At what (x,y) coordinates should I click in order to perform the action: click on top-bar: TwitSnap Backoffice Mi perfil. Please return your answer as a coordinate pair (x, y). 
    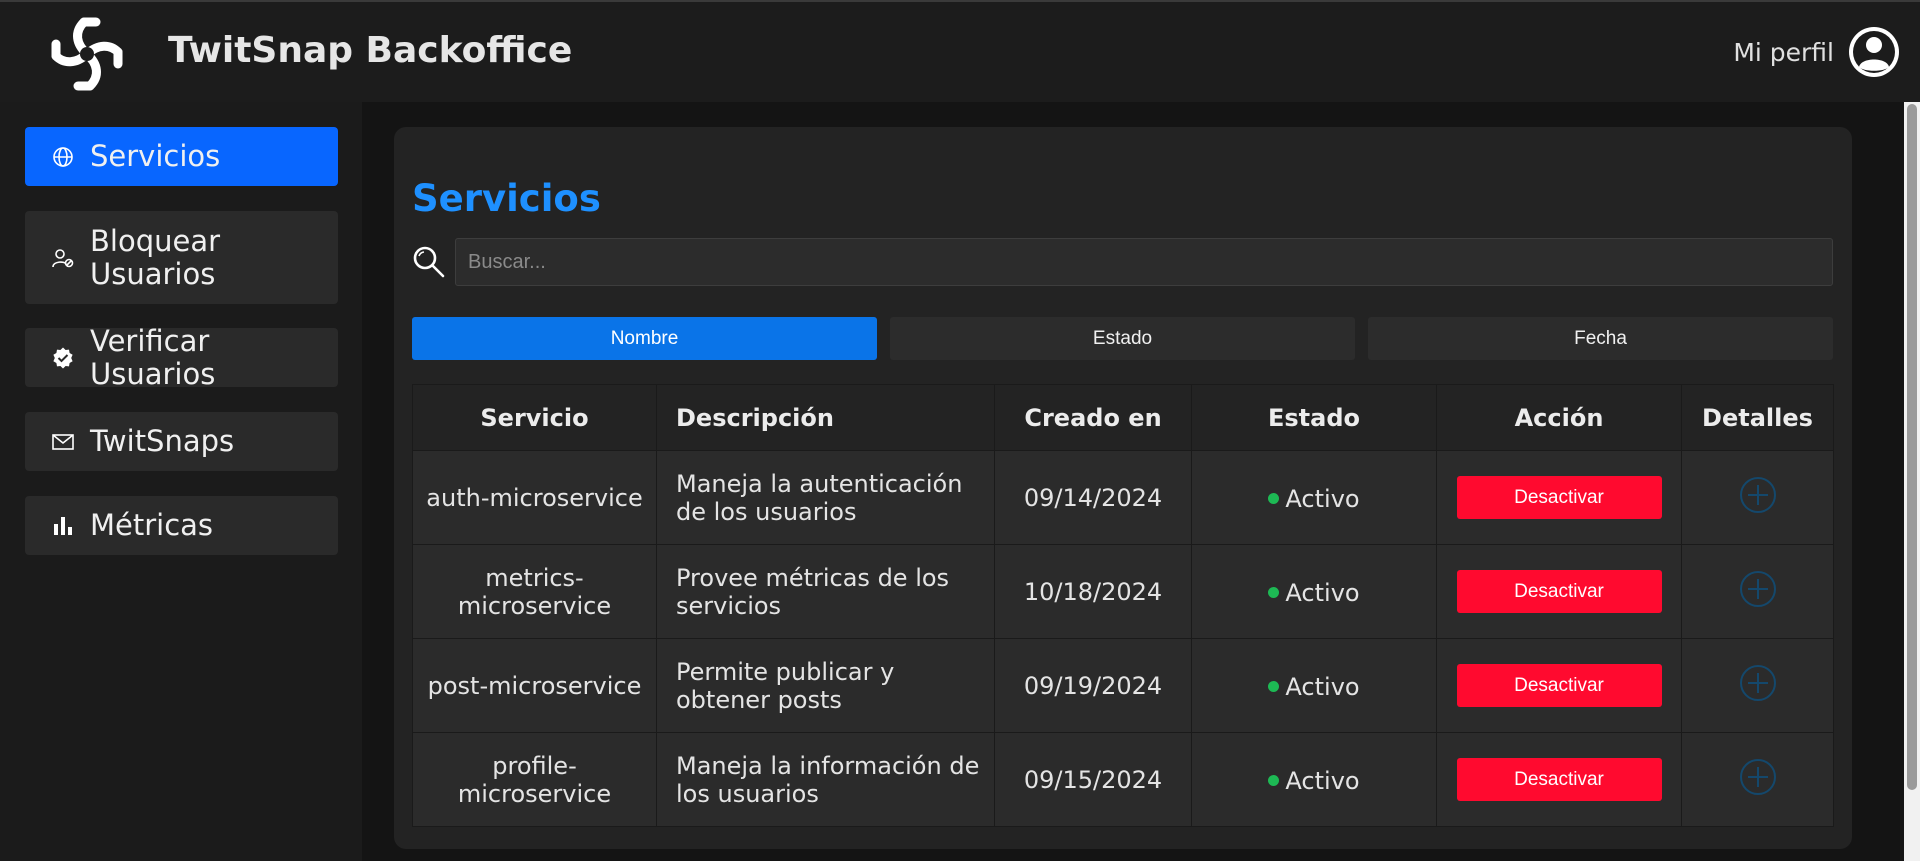
    Looking at the image, I should click on (960, 52).